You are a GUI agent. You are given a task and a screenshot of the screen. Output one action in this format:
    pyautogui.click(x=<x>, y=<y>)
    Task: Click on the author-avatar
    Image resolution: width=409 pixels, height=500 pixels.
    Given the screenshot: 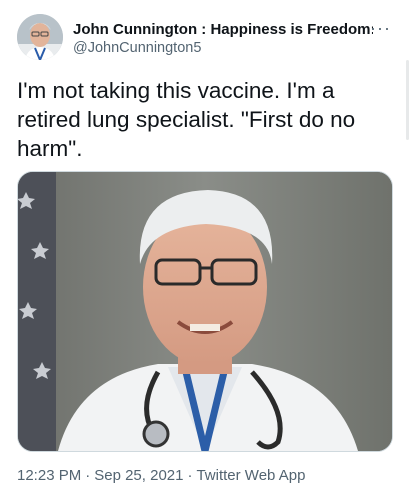 What is the action you would take?
    pyautogui.click(x=40, y=37)
    